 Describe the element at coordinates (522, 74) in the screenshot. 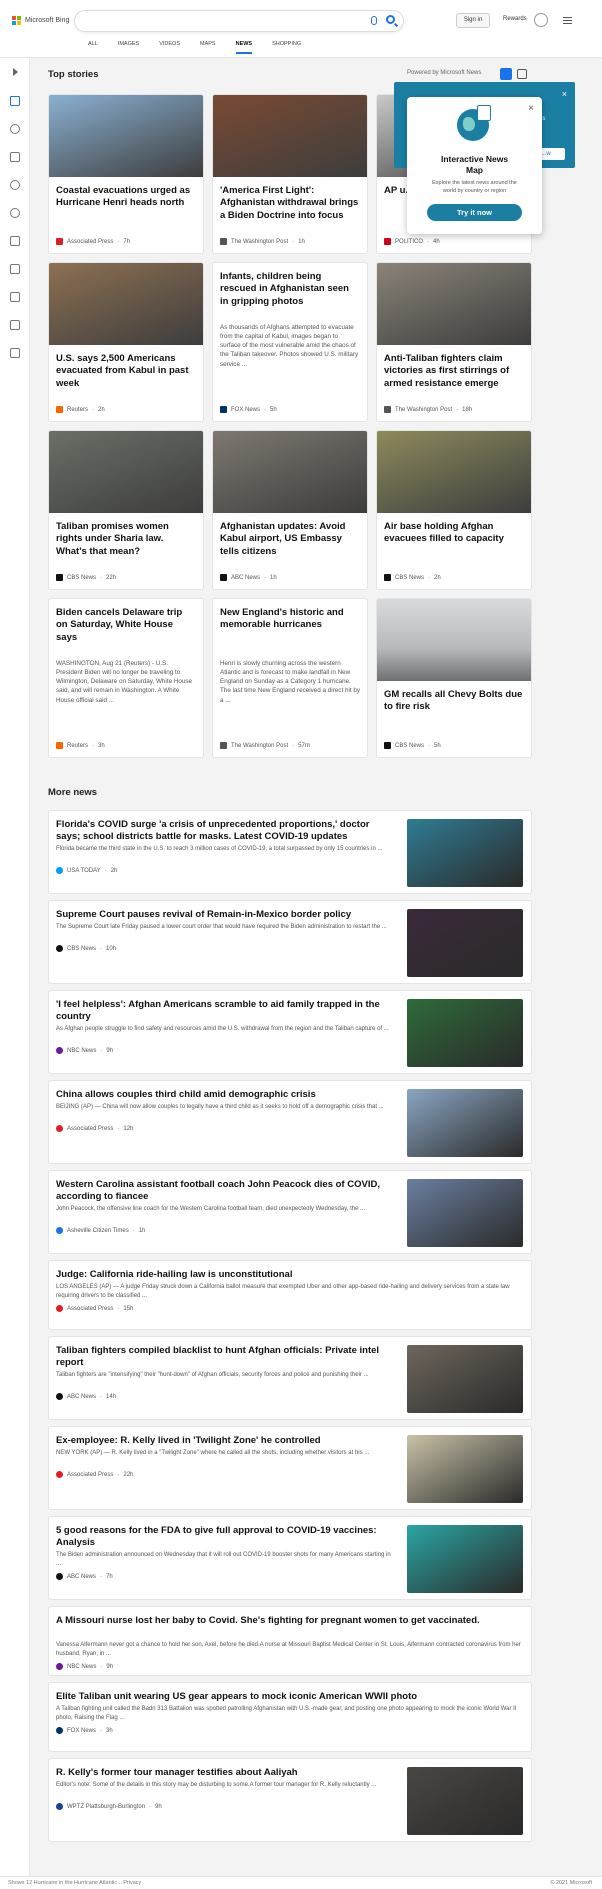

I see `map-view-icon` at that location.